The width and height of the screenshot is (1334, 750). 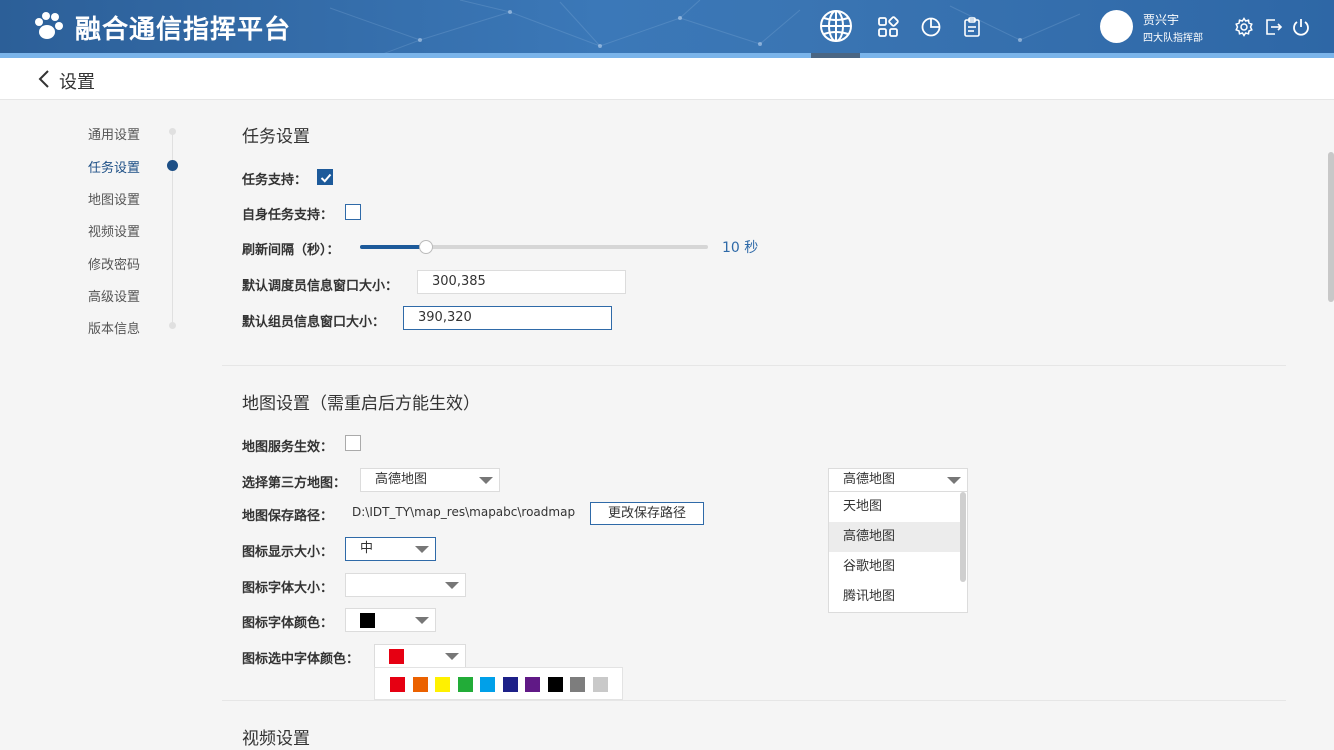 What do you see at coordinates (288, 516) in the screenshot?
I see `map-save-path-label: 地图保存路径：` at bounding box center [288, 516].